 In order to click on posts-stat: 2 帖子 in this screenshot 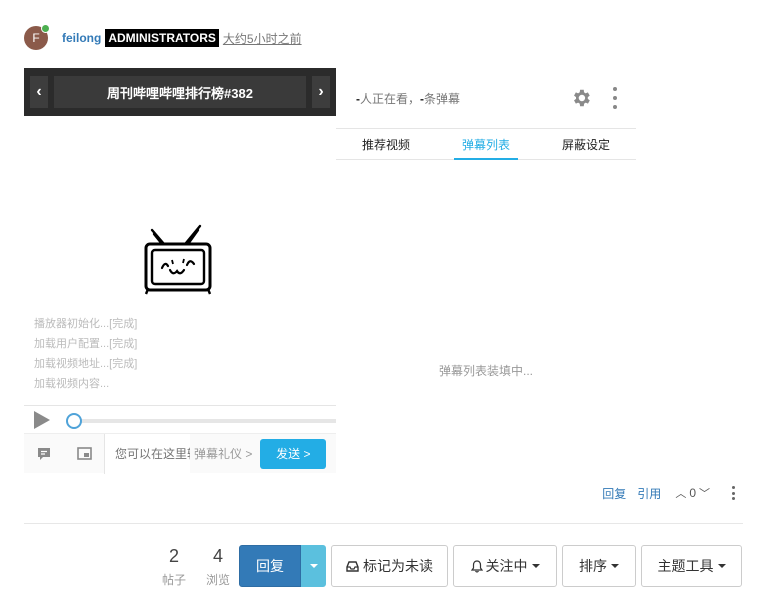, I will do `click(174, 567)`.